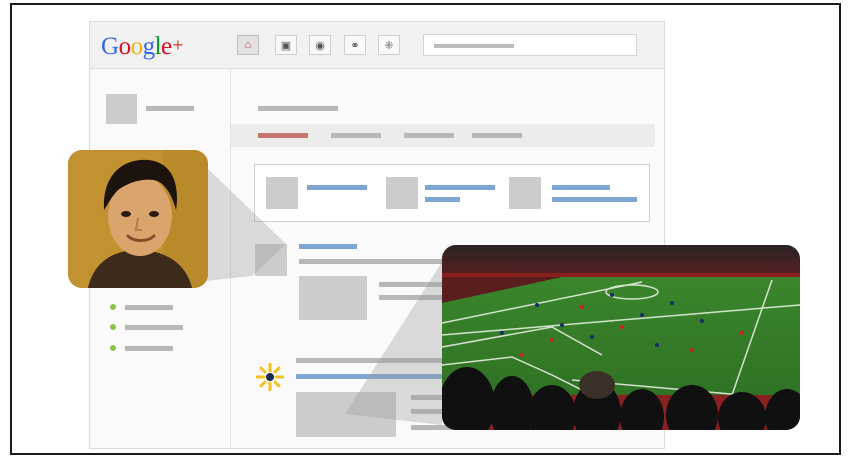  Describe the element at coordinates (166, 46) in the screenshot. I see `logo-letter: e` at that location.